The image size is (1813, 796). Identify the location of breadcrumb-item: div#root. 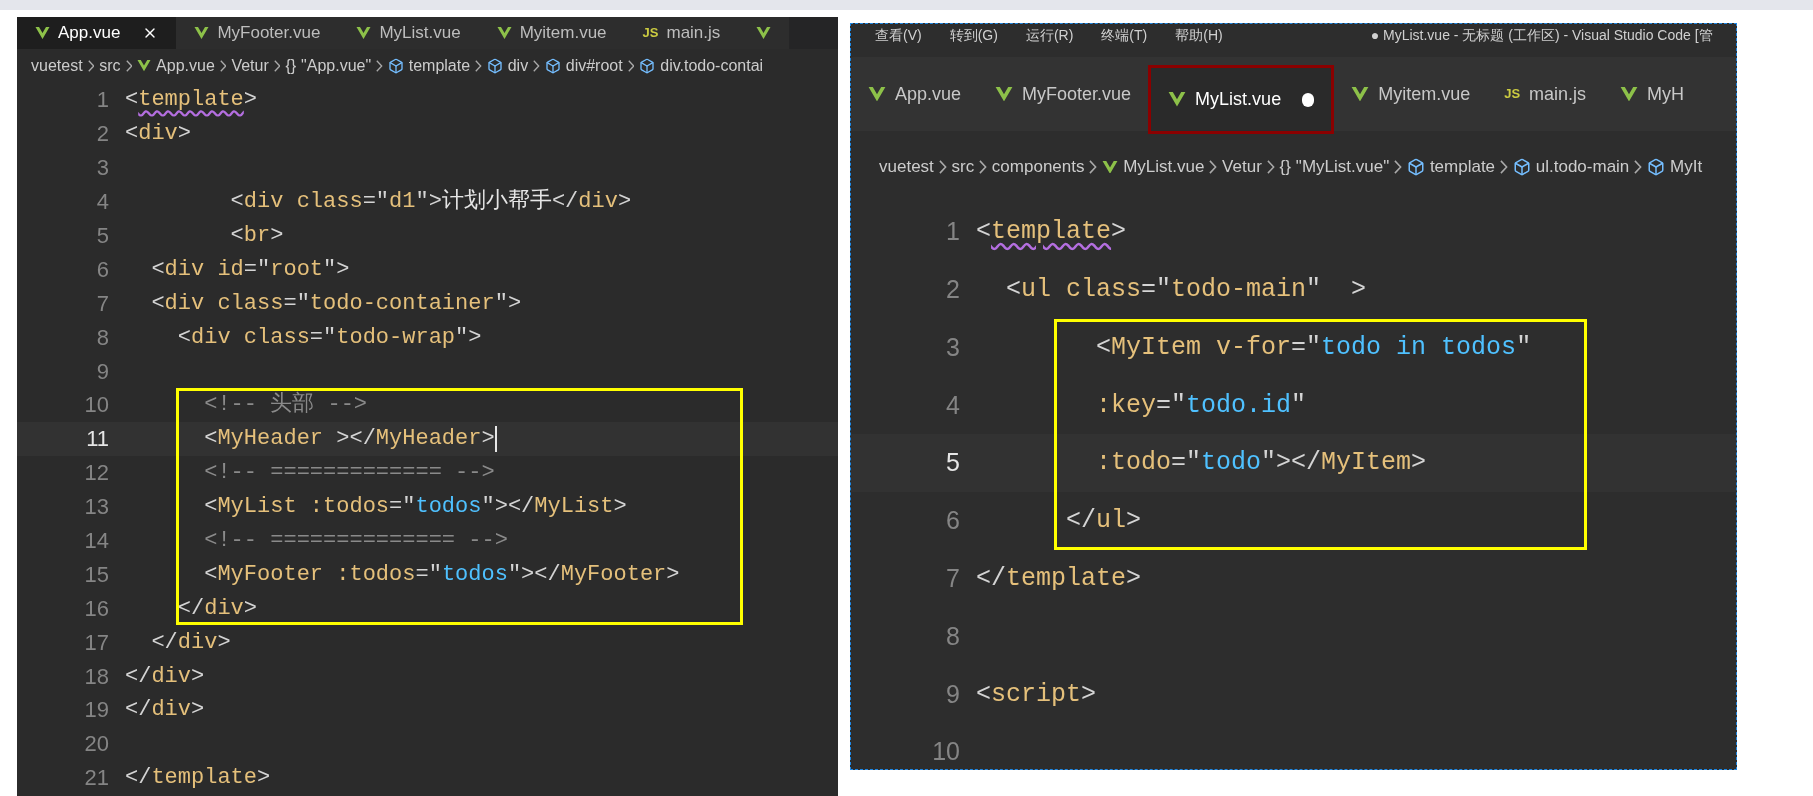
(594, 66).